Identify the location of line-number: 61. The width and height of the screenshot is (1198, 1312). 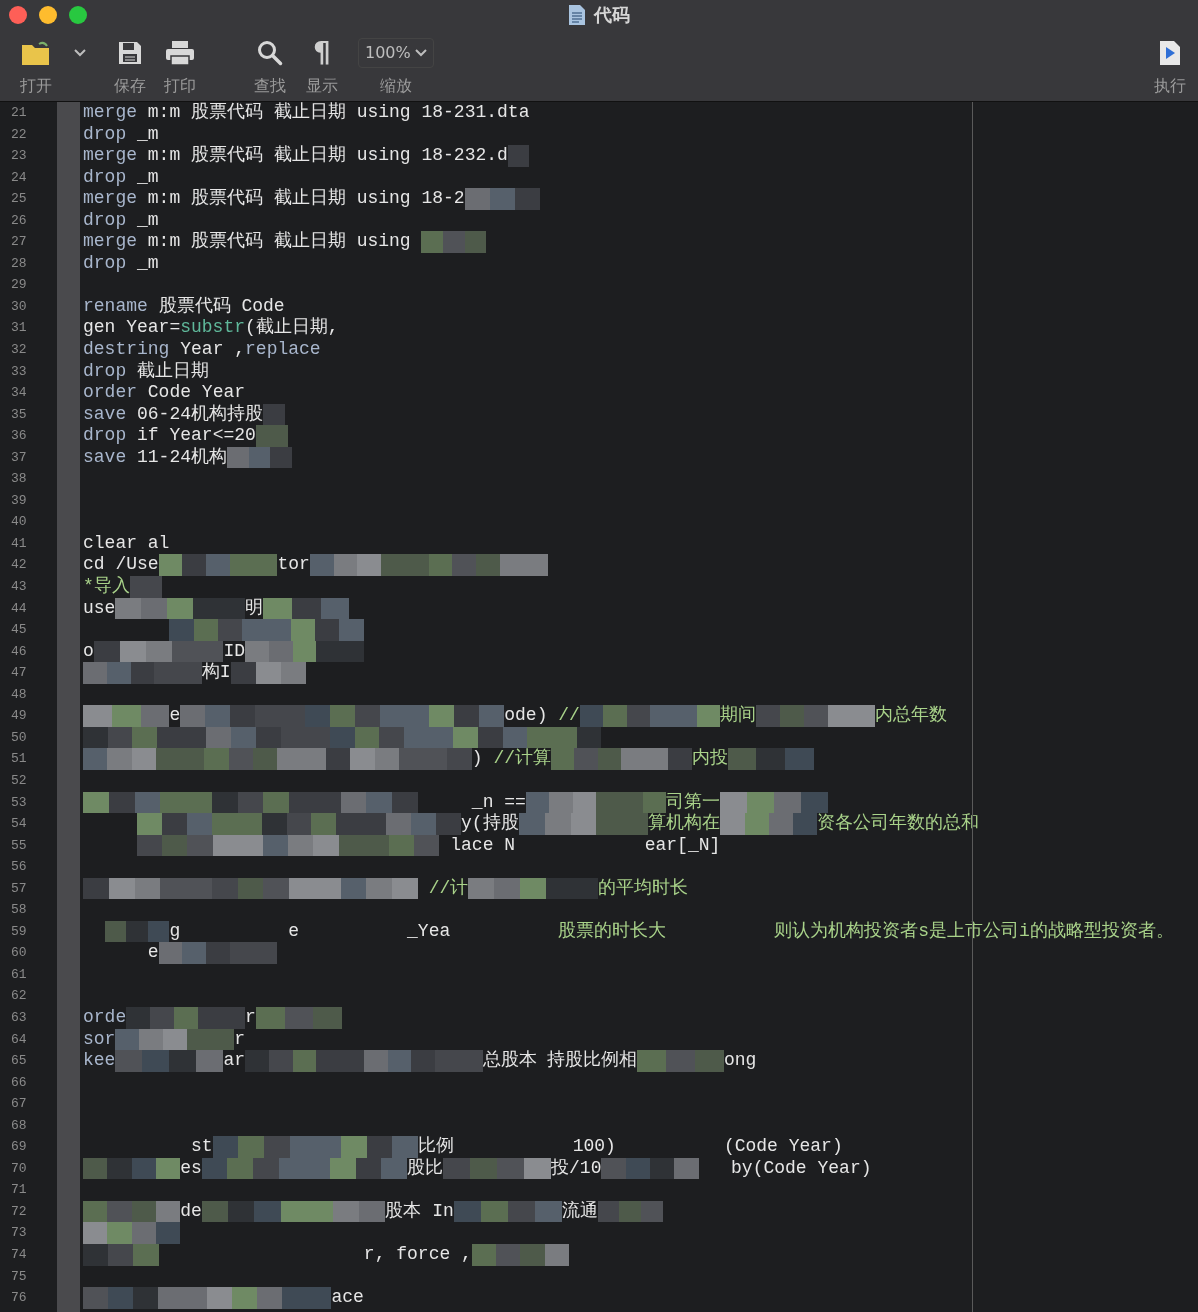
(19, 974).